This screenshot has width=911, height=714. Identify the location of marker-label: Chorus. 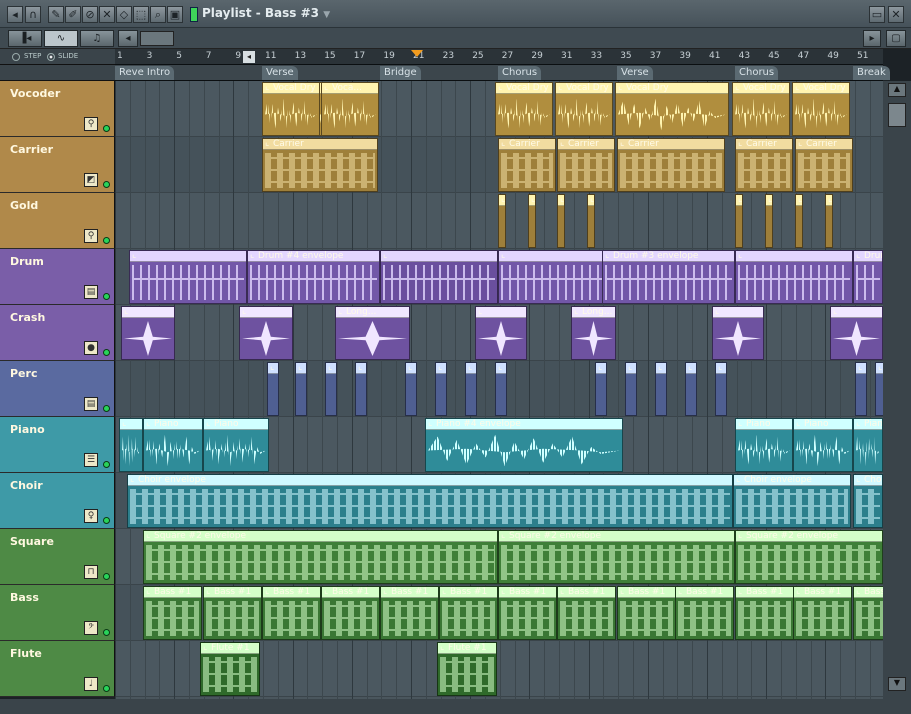
(520, 73).